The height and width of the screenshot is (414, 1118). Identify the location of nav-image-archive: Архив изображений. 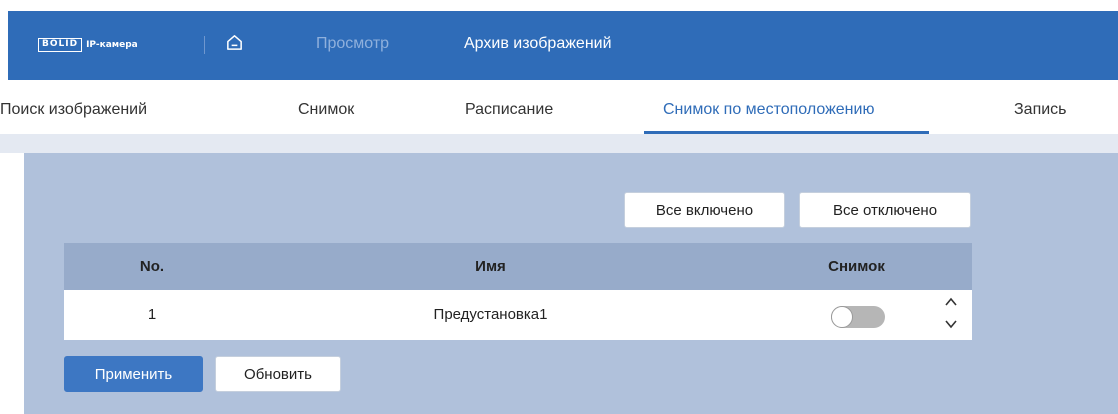
(538, 44).